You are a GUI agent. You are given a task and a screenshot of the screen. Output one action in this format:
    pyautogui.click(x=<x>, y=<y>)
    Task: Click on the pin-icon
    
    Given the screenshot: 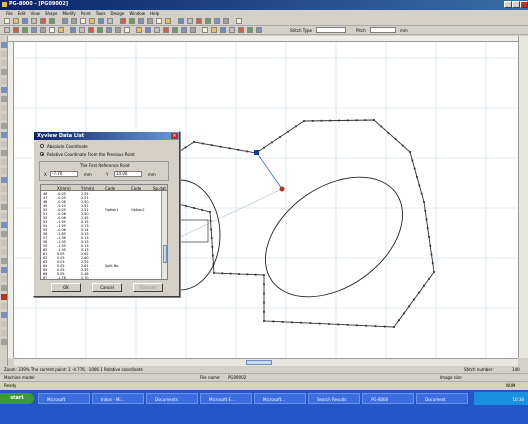 What is the action you would take?
    pyautogui.click(x=4, y=252)
    